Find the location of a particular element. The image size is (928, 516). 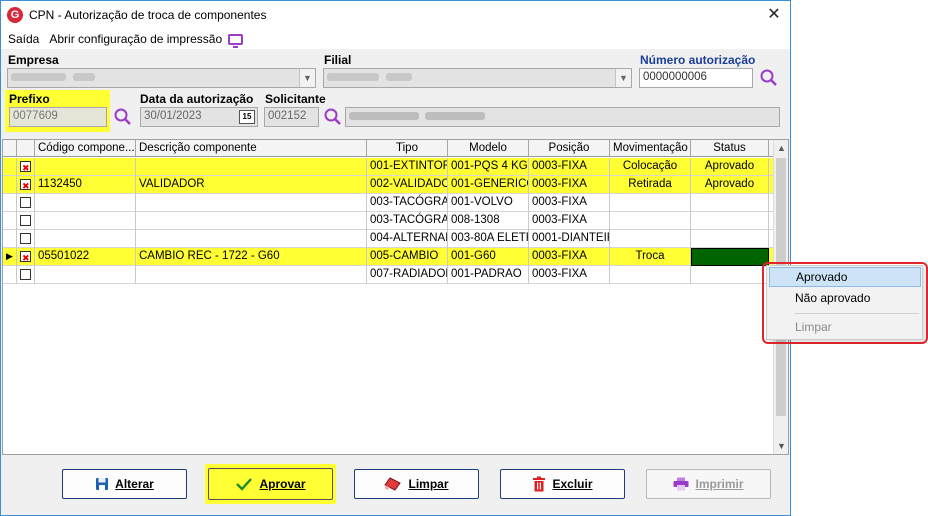

header-status: Status is located at coordinates (730, 148).